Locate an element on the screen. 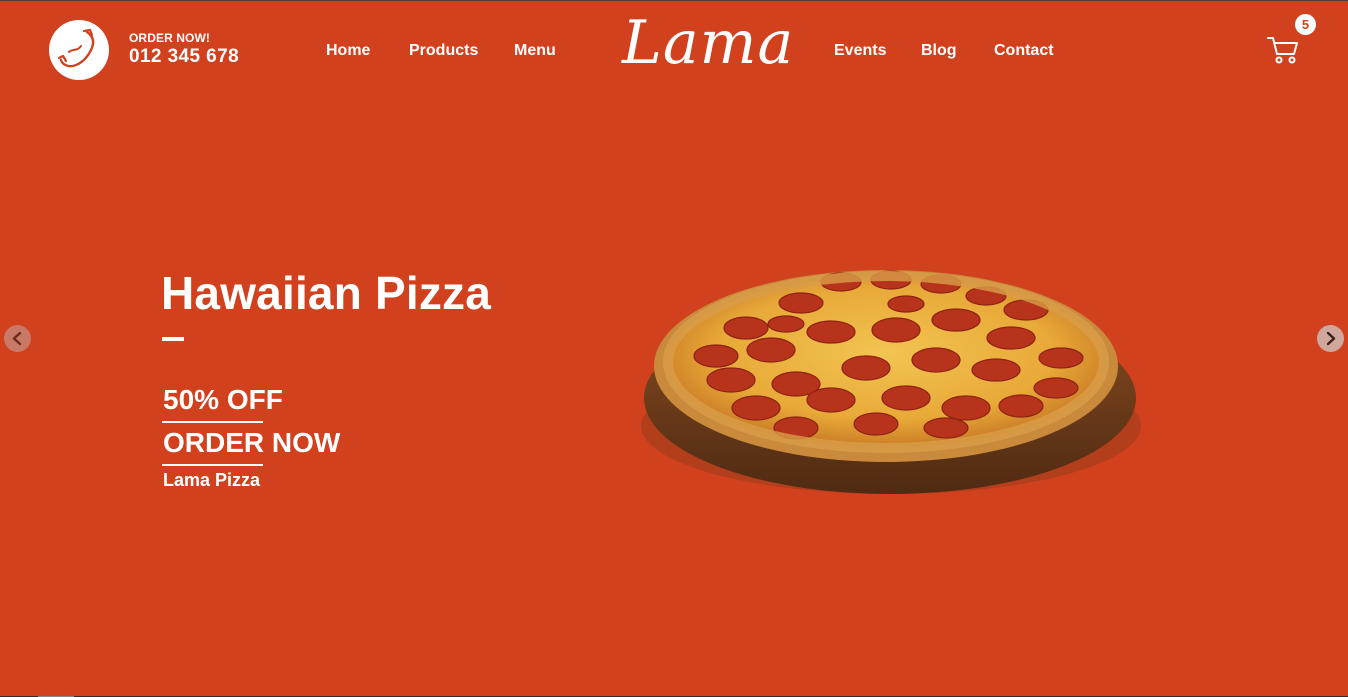 Image resolution: width=1348 pixels, height=697 pixels. slider-prev-button is located at coordinates (17, 338).